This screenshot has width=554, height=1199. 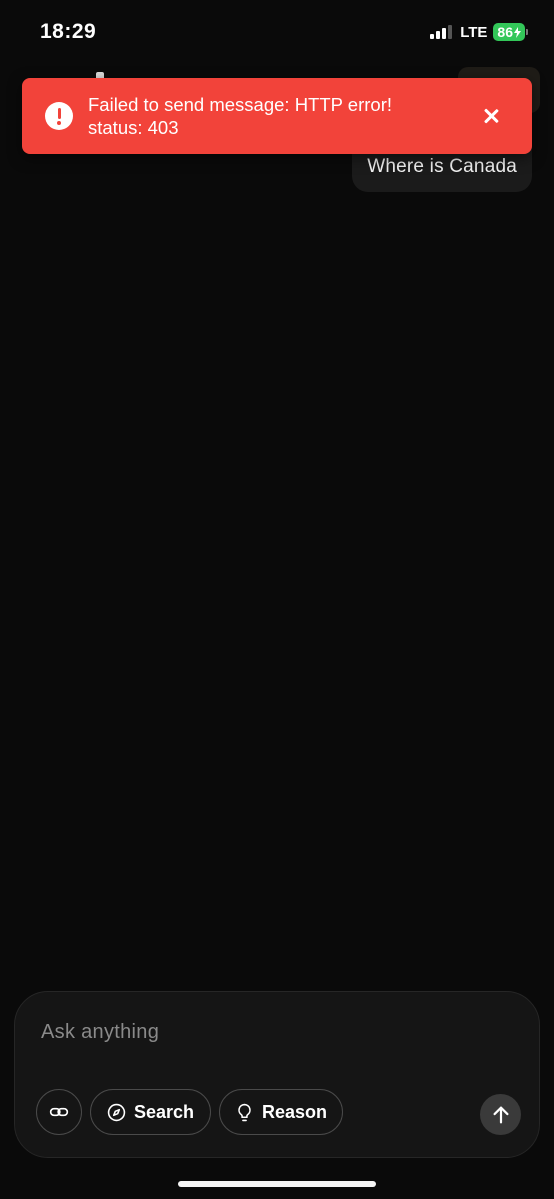 What do you see at coordinates (474, 32) in the screenshot?
I see `network-type: LTE` at bounding box center [474, 32].